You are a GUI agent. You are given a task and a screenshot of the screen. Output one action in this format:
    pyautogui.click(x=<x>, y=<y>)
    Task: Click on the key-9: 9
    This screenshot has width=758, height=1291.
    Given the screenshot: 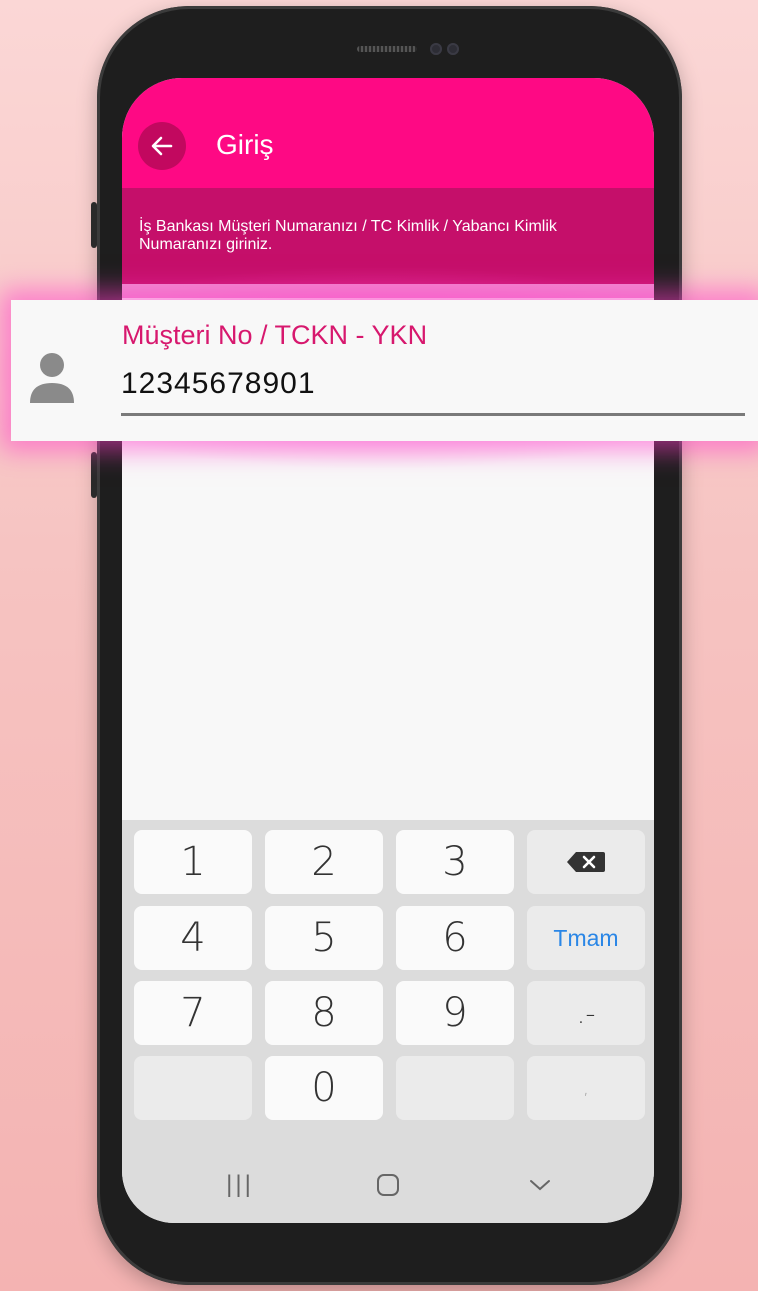 What is the action you would take?
    pyautogui.click(x=455, y=1013)
    